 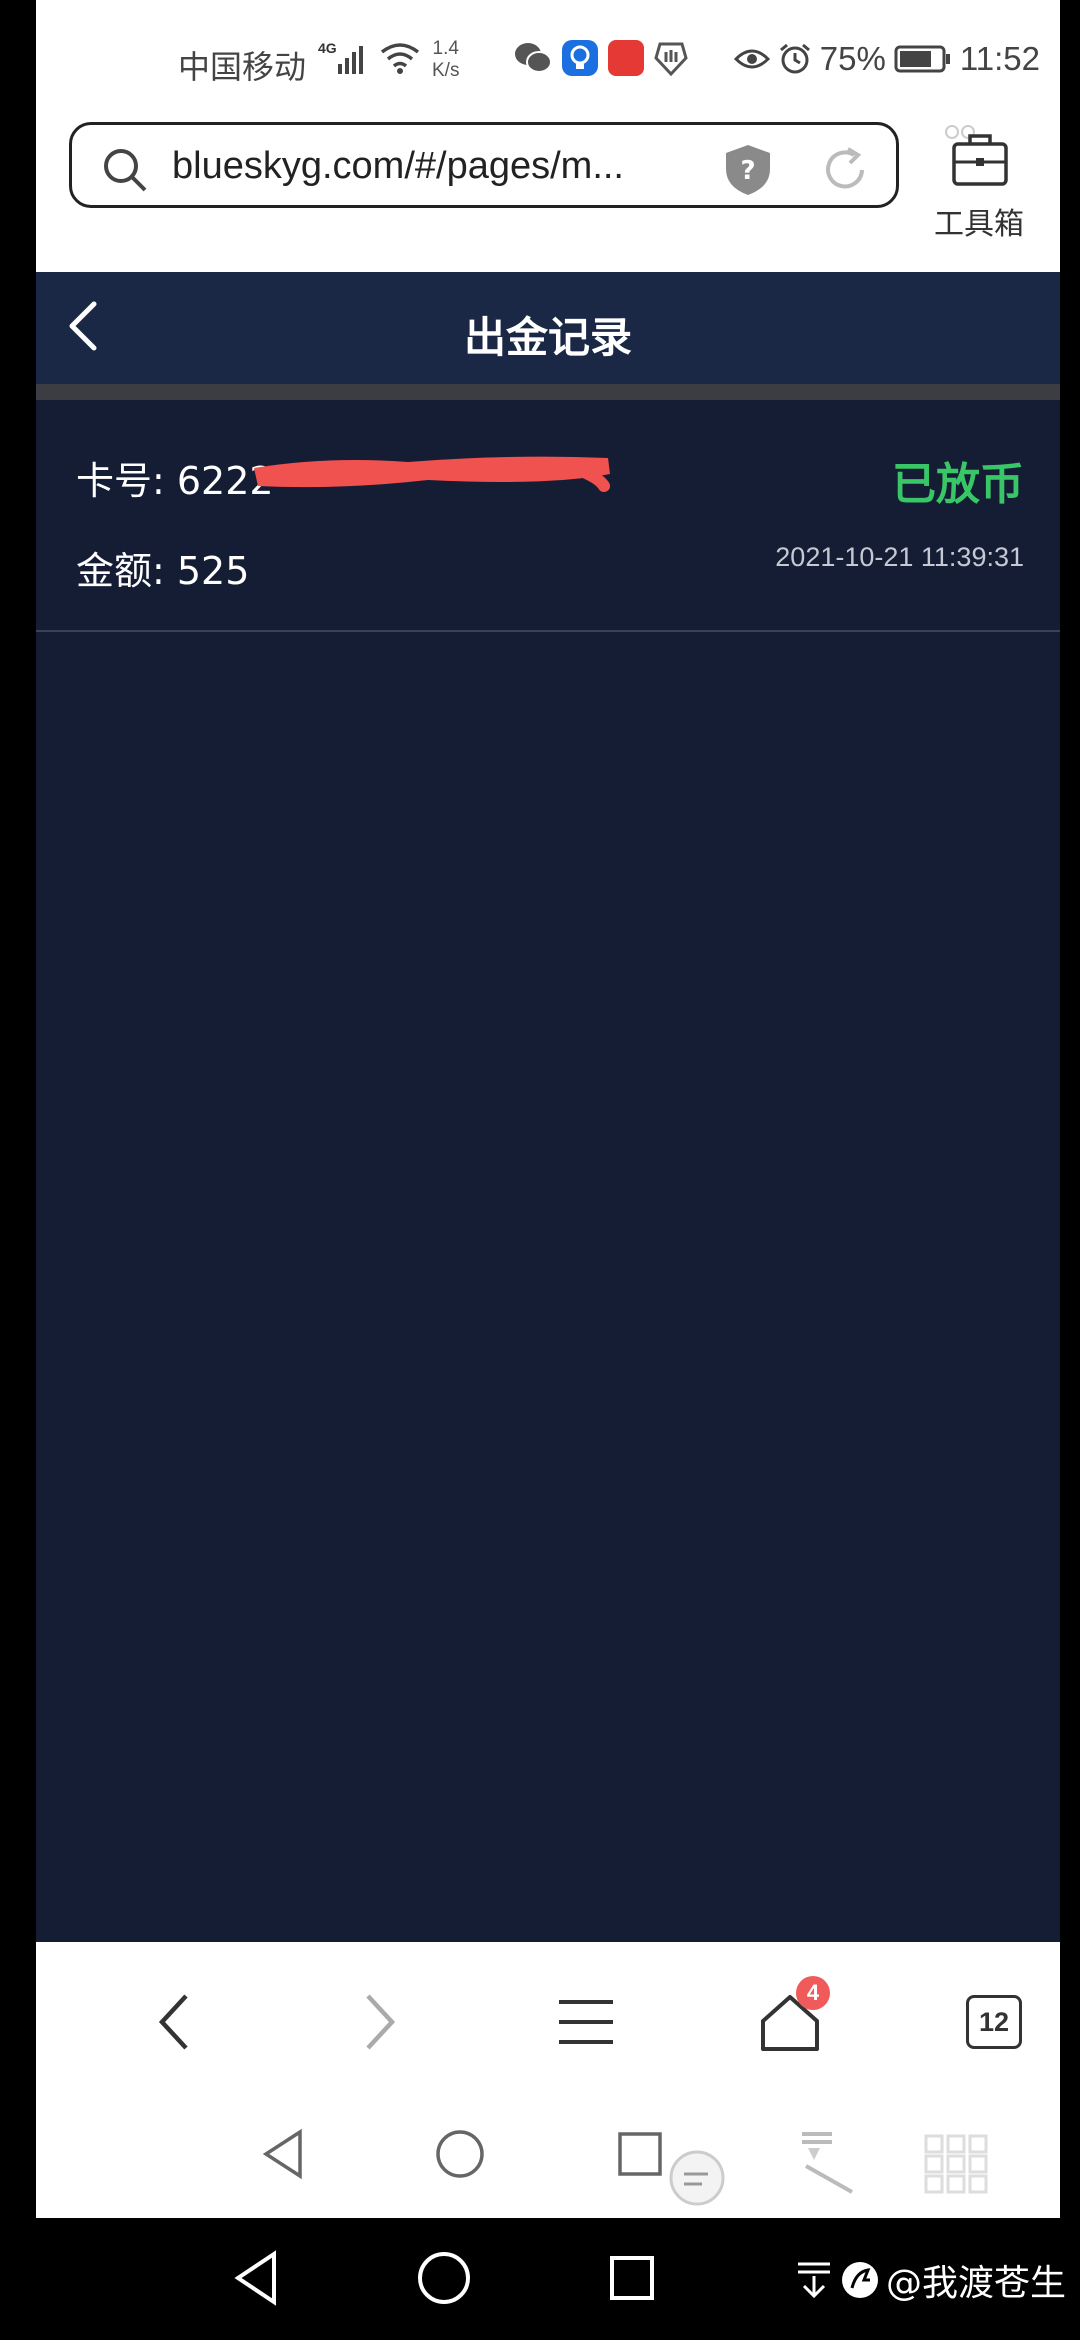 What do you see at coordinates (284, 2154) in the screenshot?
I see `nav-back-icon` at bounding box center [284, 2154].